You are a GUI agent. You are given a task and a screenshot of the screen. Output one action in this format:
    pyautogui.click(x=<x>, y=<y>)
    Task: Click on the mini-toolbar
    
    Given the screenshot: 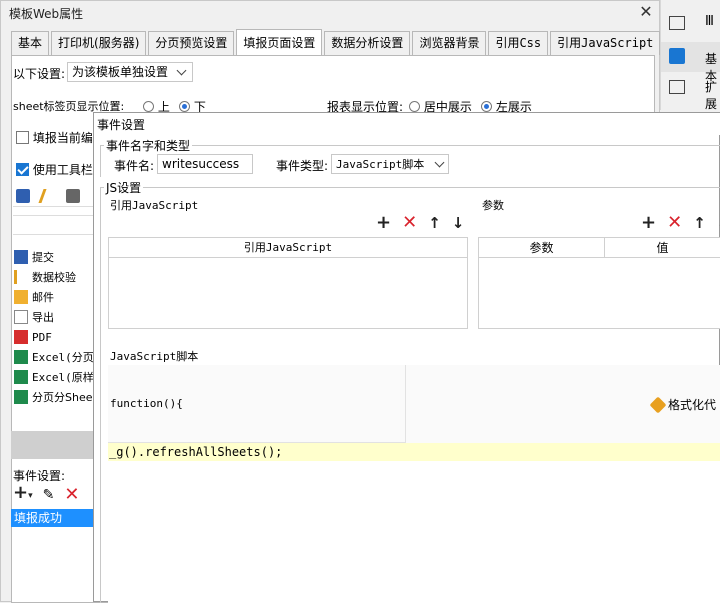 What is the action you would take?
    pyautogui.click(x=53, y=196)
    